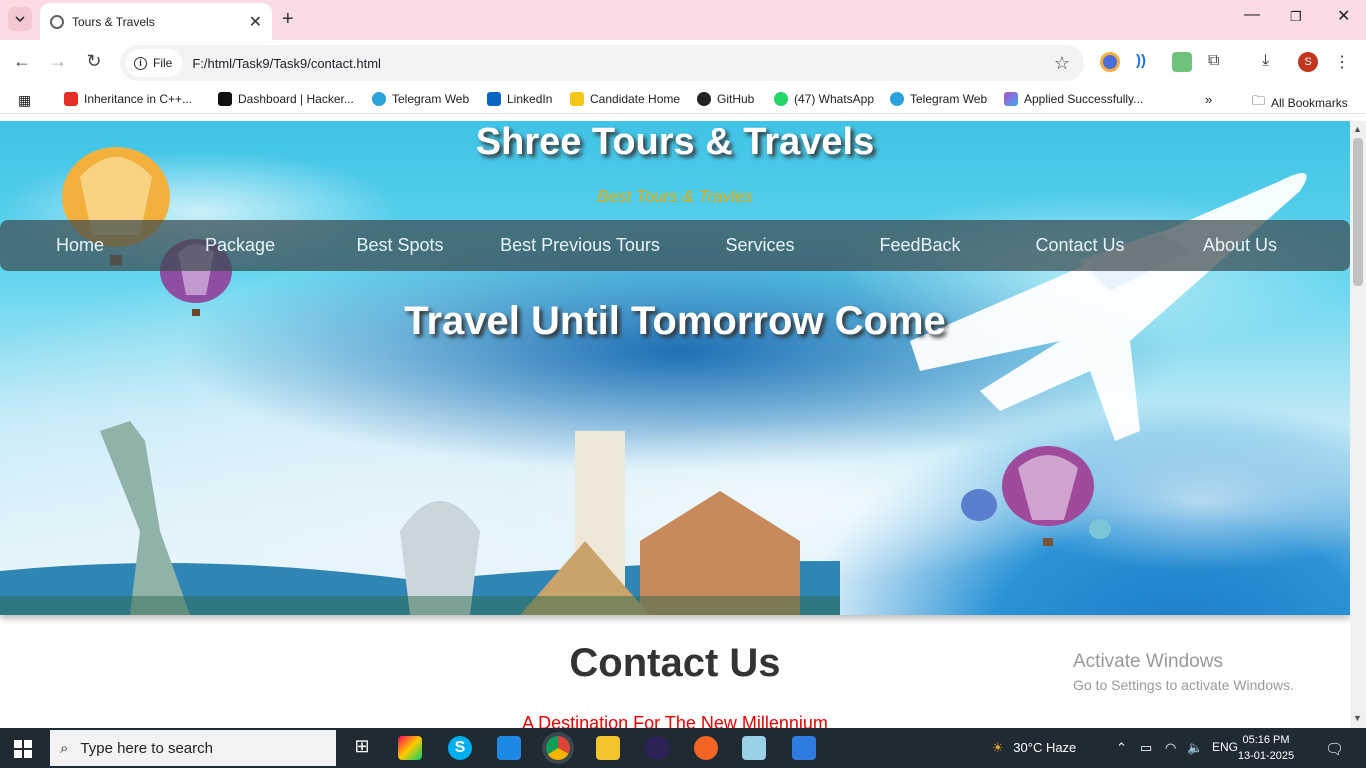  What do you see at coordinates (240, 245) in the screenshot?
I see `nav-package: Package` at bounding box center [240, 245].